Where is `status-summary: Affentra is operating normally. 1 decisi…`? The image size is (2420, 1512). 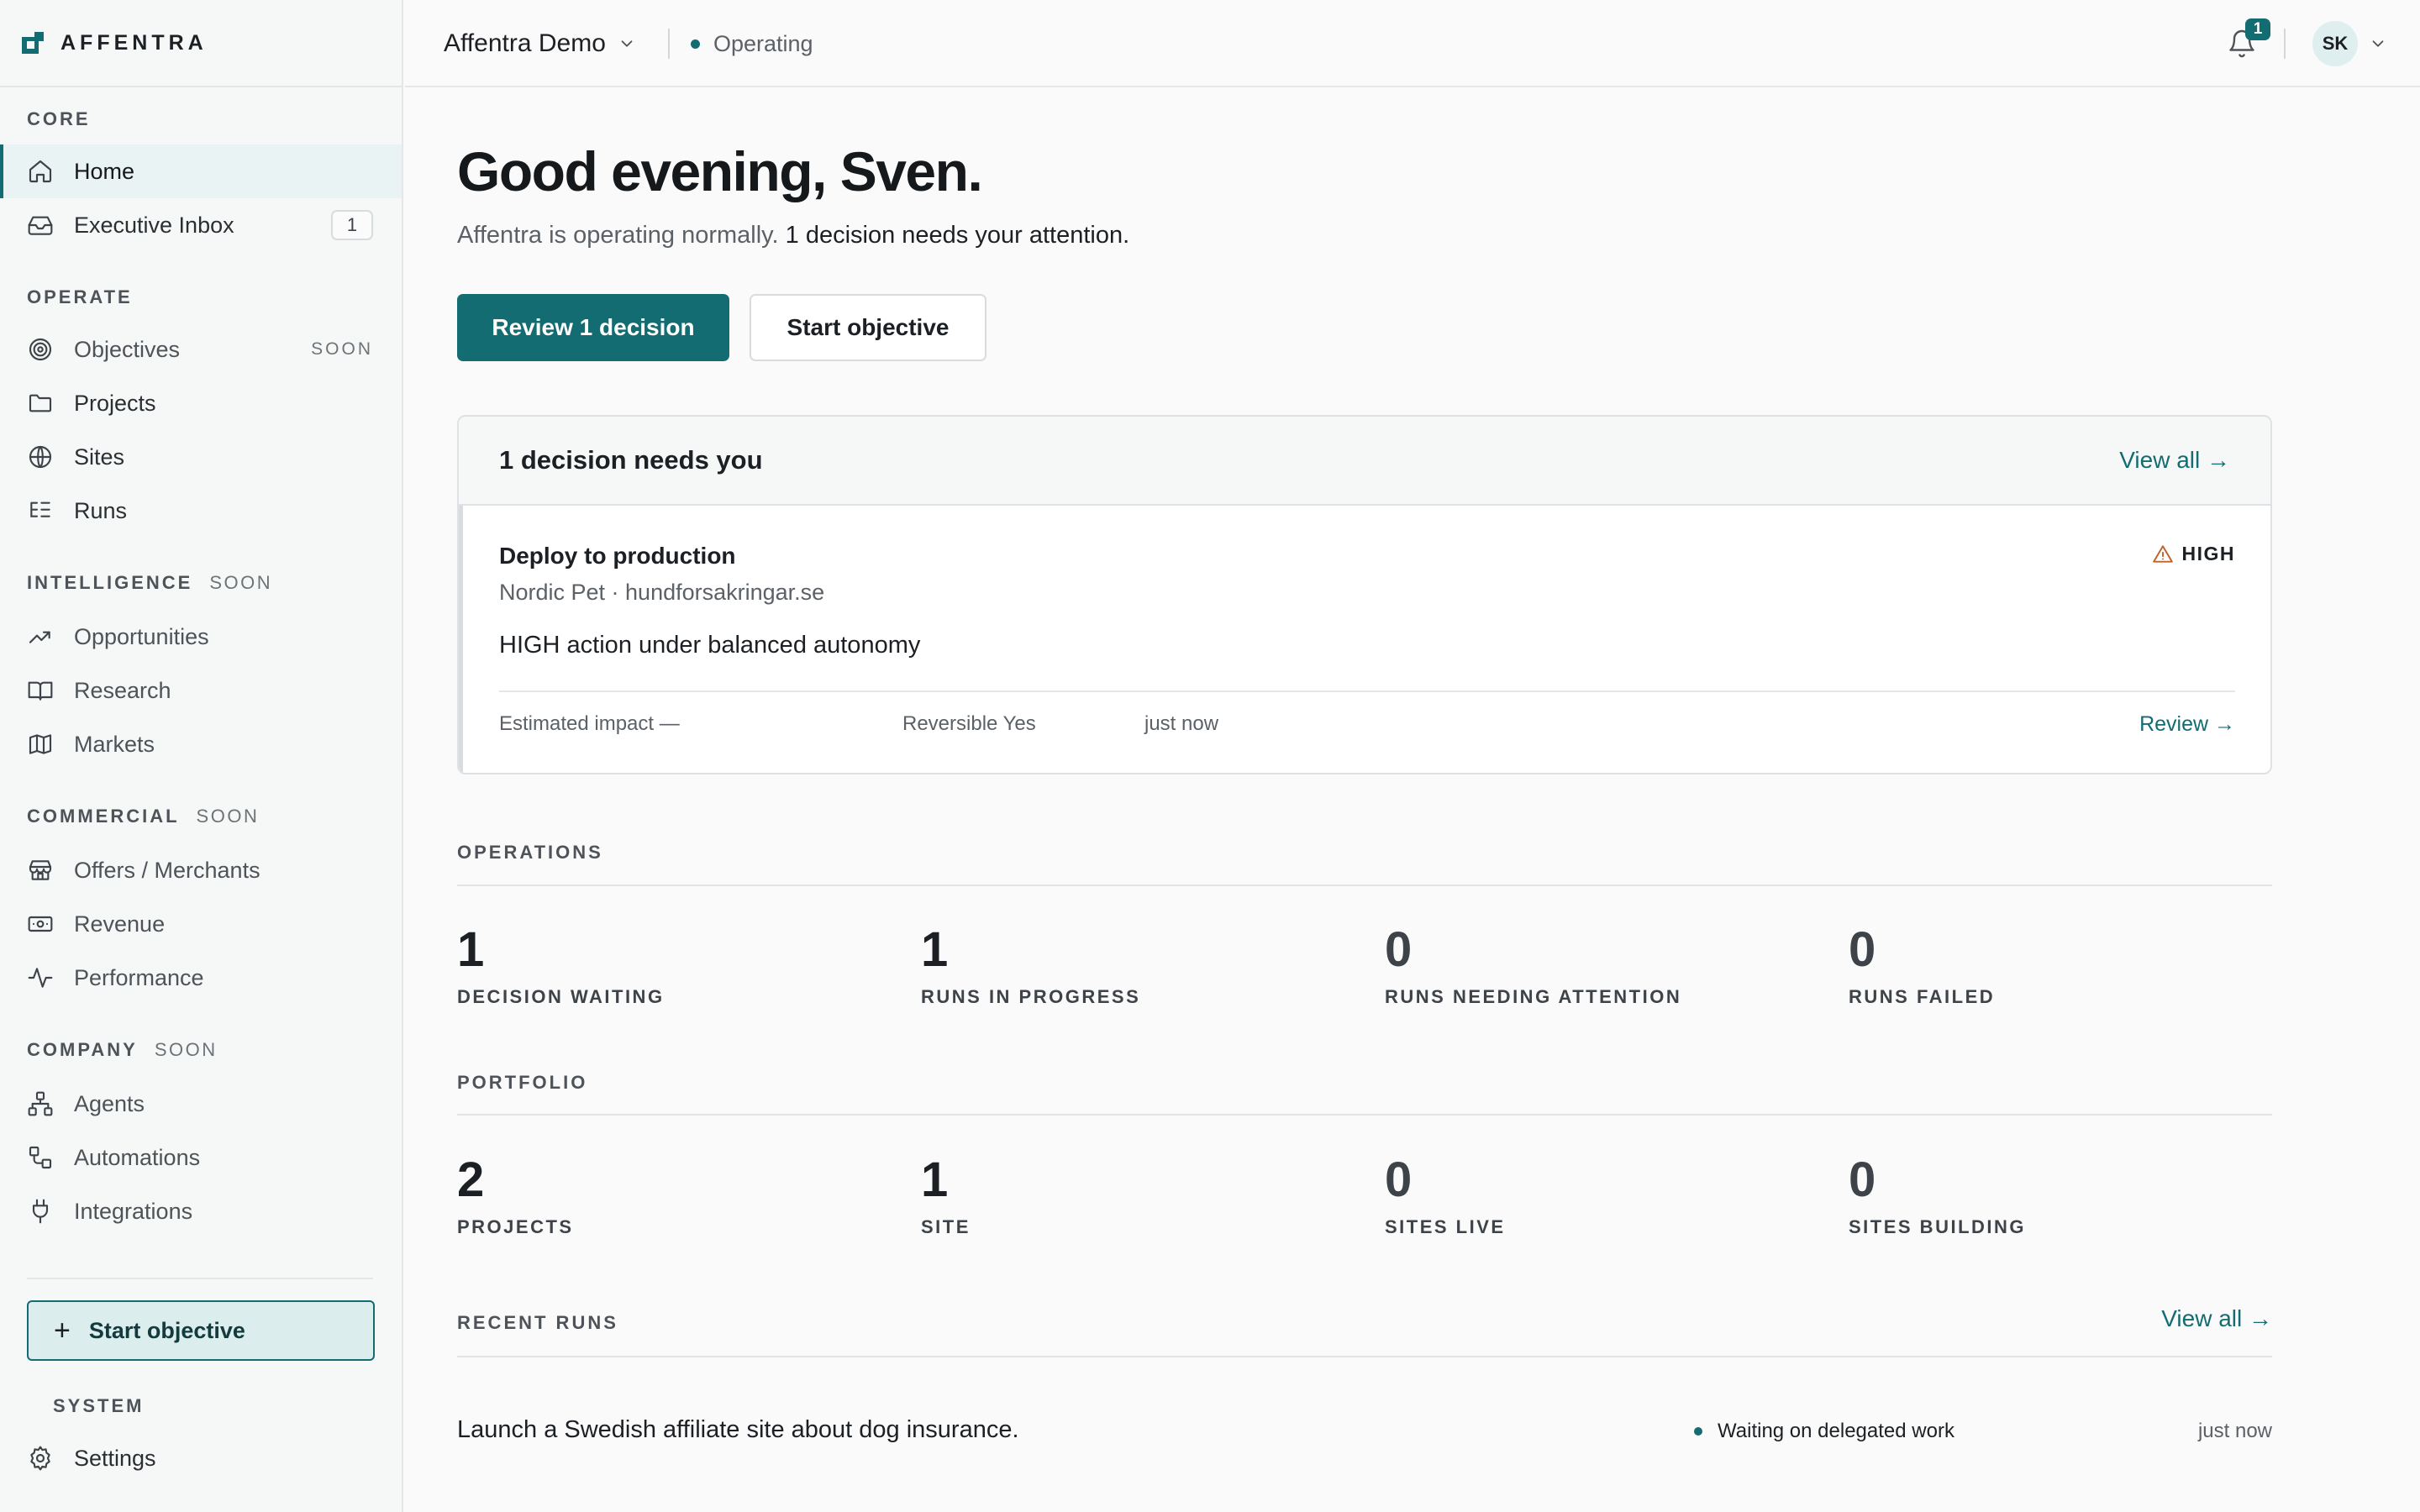
status-summary: Affentra is operating normally. 1 decisi… is located at coordinates (793, 235).